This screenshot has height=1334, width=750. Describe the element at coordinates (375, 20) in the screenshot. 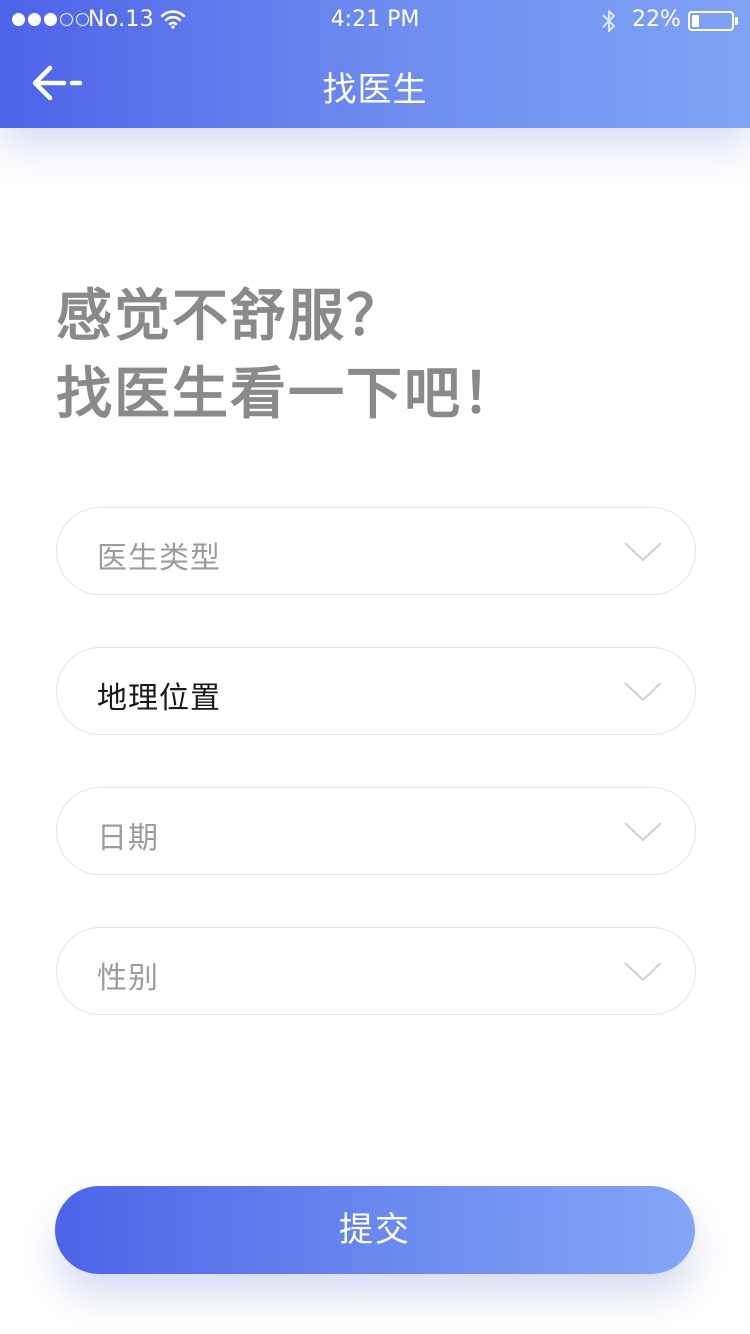

I see `status-bar: No.13 4:21 PM 22%` at that location.